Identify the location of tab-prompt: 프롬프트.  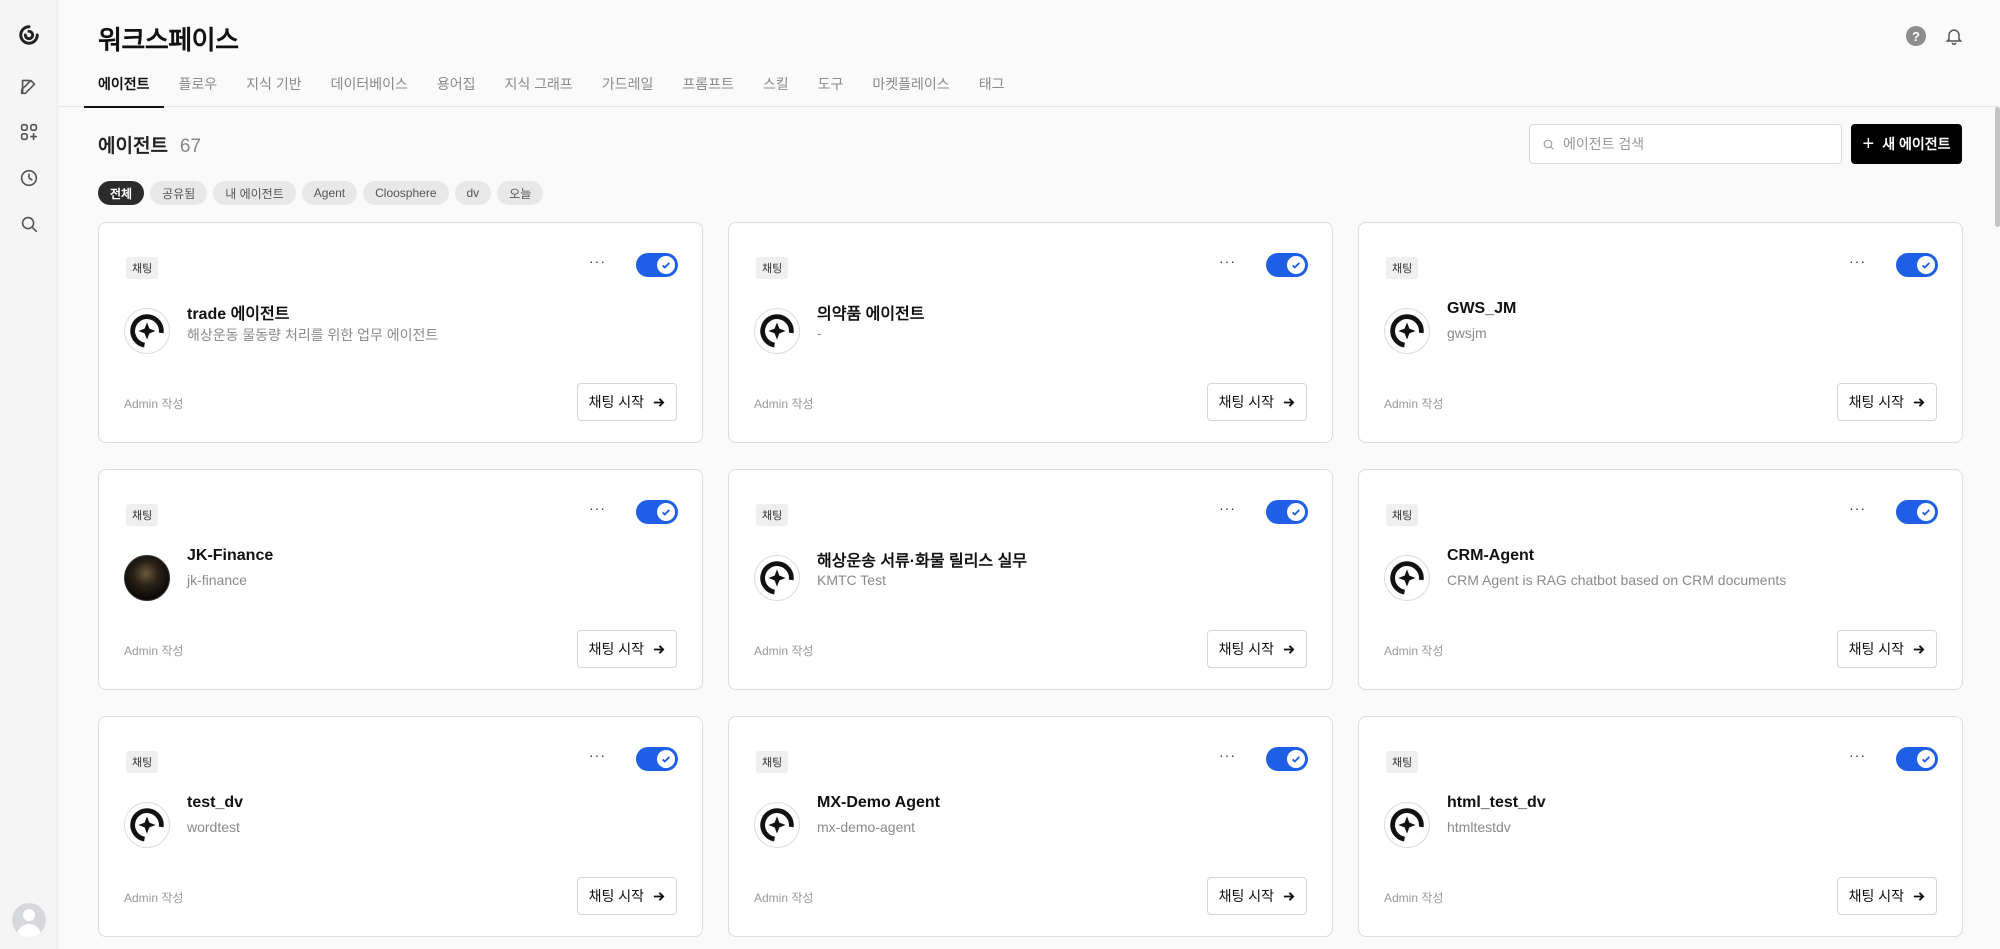
(708, 89).